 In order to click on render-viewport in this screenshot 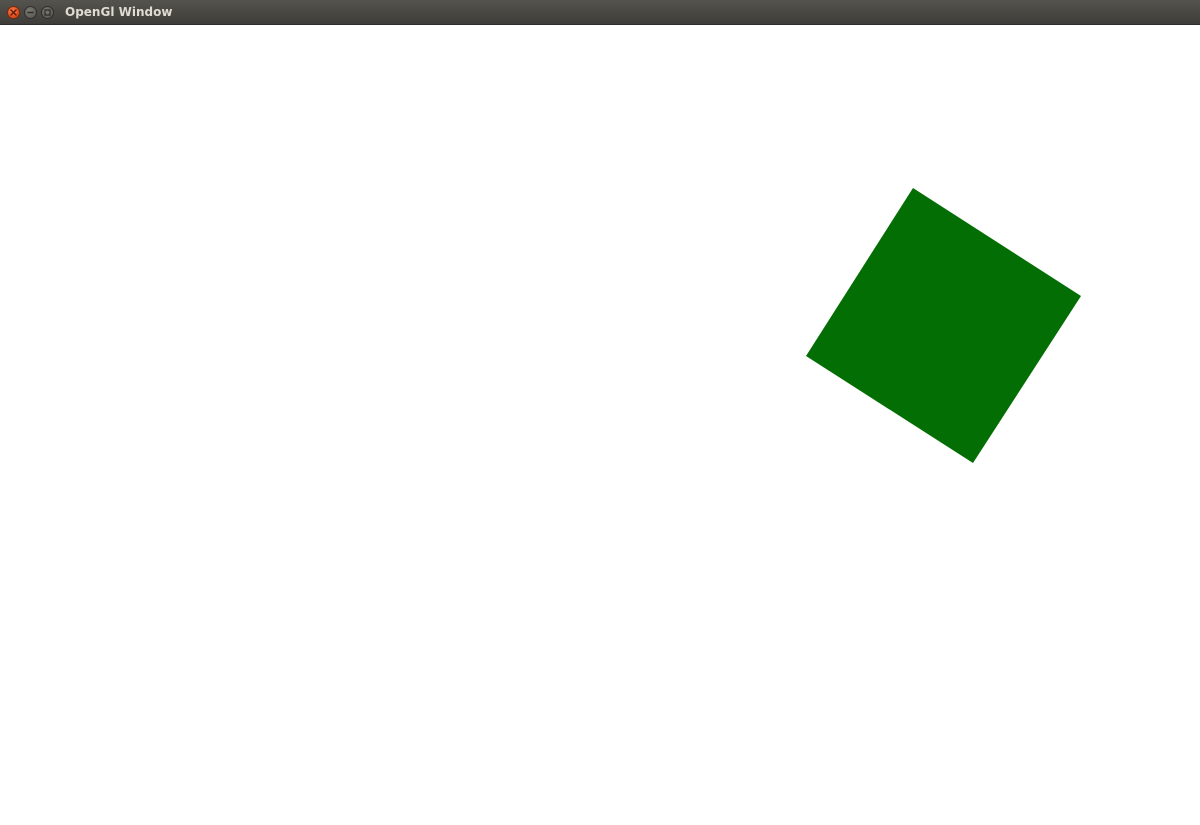, I will do `click(943, 325)`.